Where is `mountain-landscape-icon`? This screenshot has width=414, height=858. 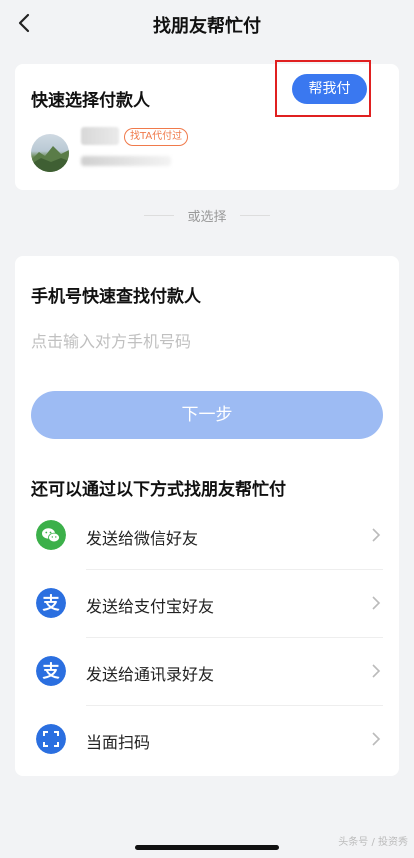 mountain-landscape-icon is located at coordinates (50, 159).